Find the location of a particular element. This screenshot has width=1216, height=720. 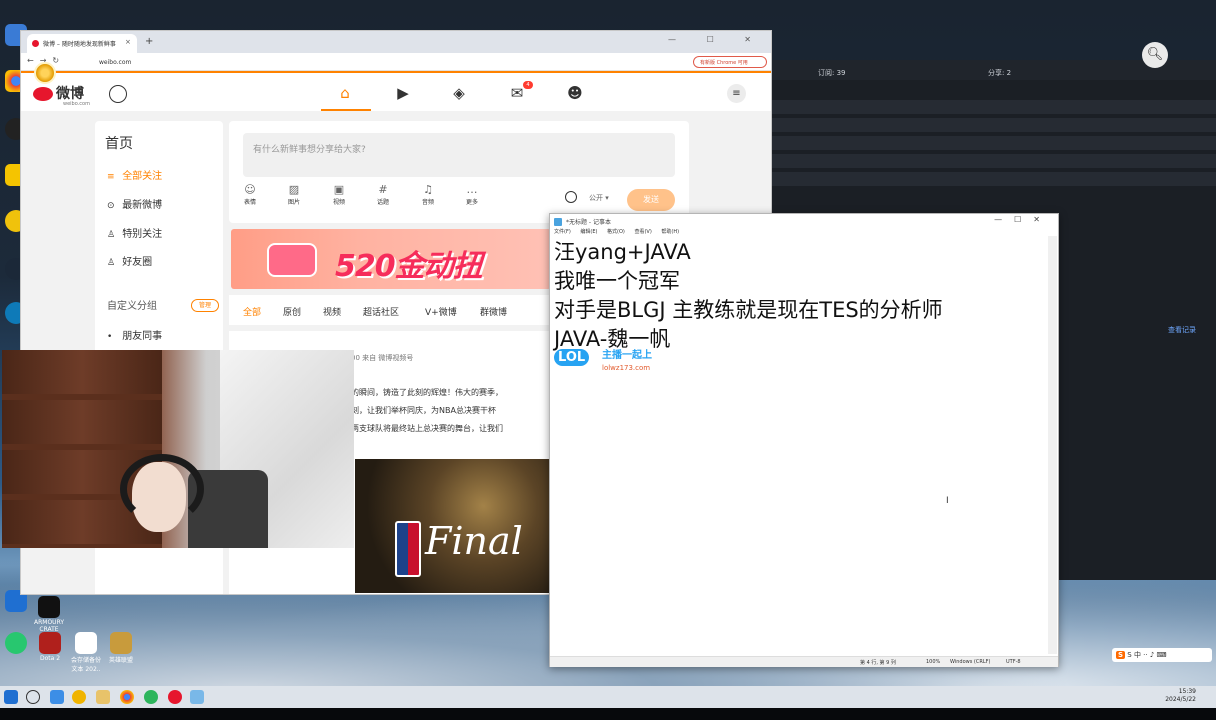

new-tab-icon: + is located at coordinates (149, 41).